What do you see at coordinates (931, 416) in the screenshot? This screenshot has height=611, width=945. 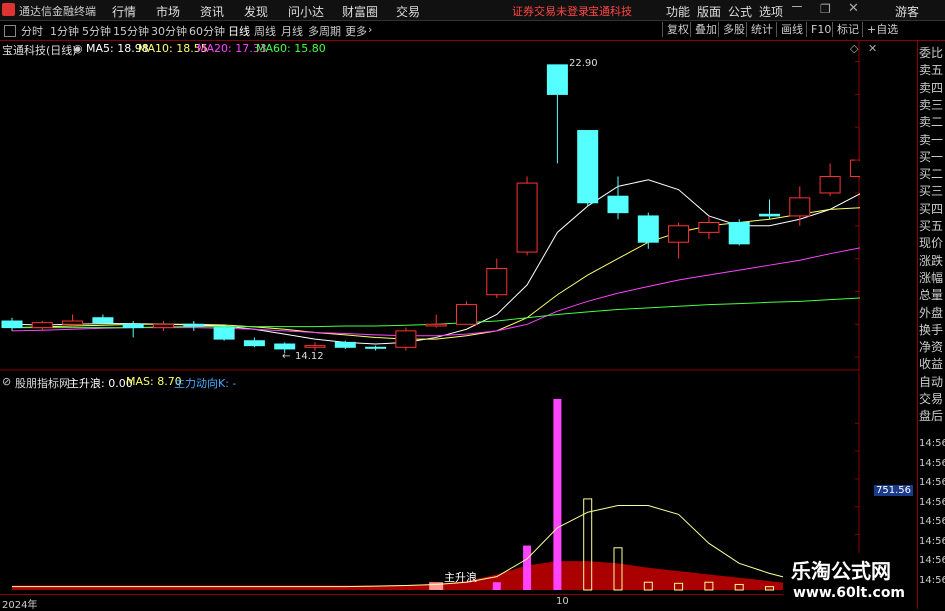 I see `quote-label: 盘后` at bounding box center [931, 416].